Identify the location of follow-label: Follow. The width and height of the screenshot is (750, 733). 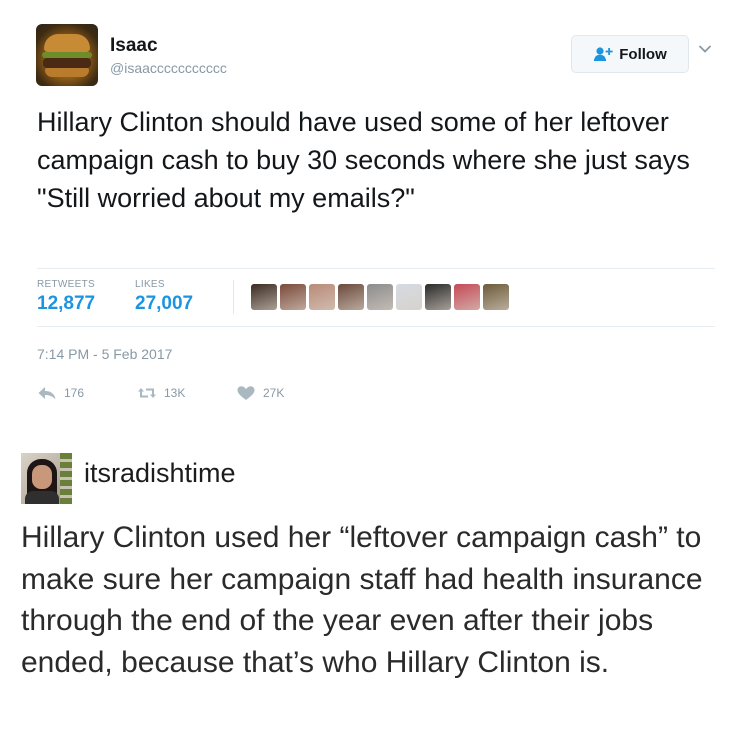
(643, 54).